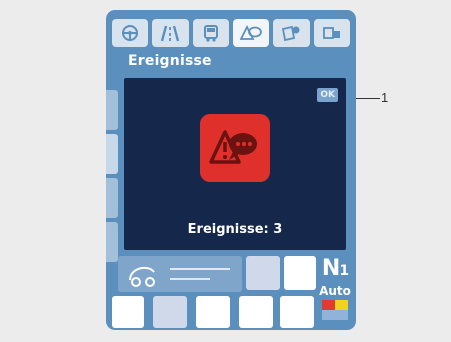  I want to click on tab-events, so click(251, 33).